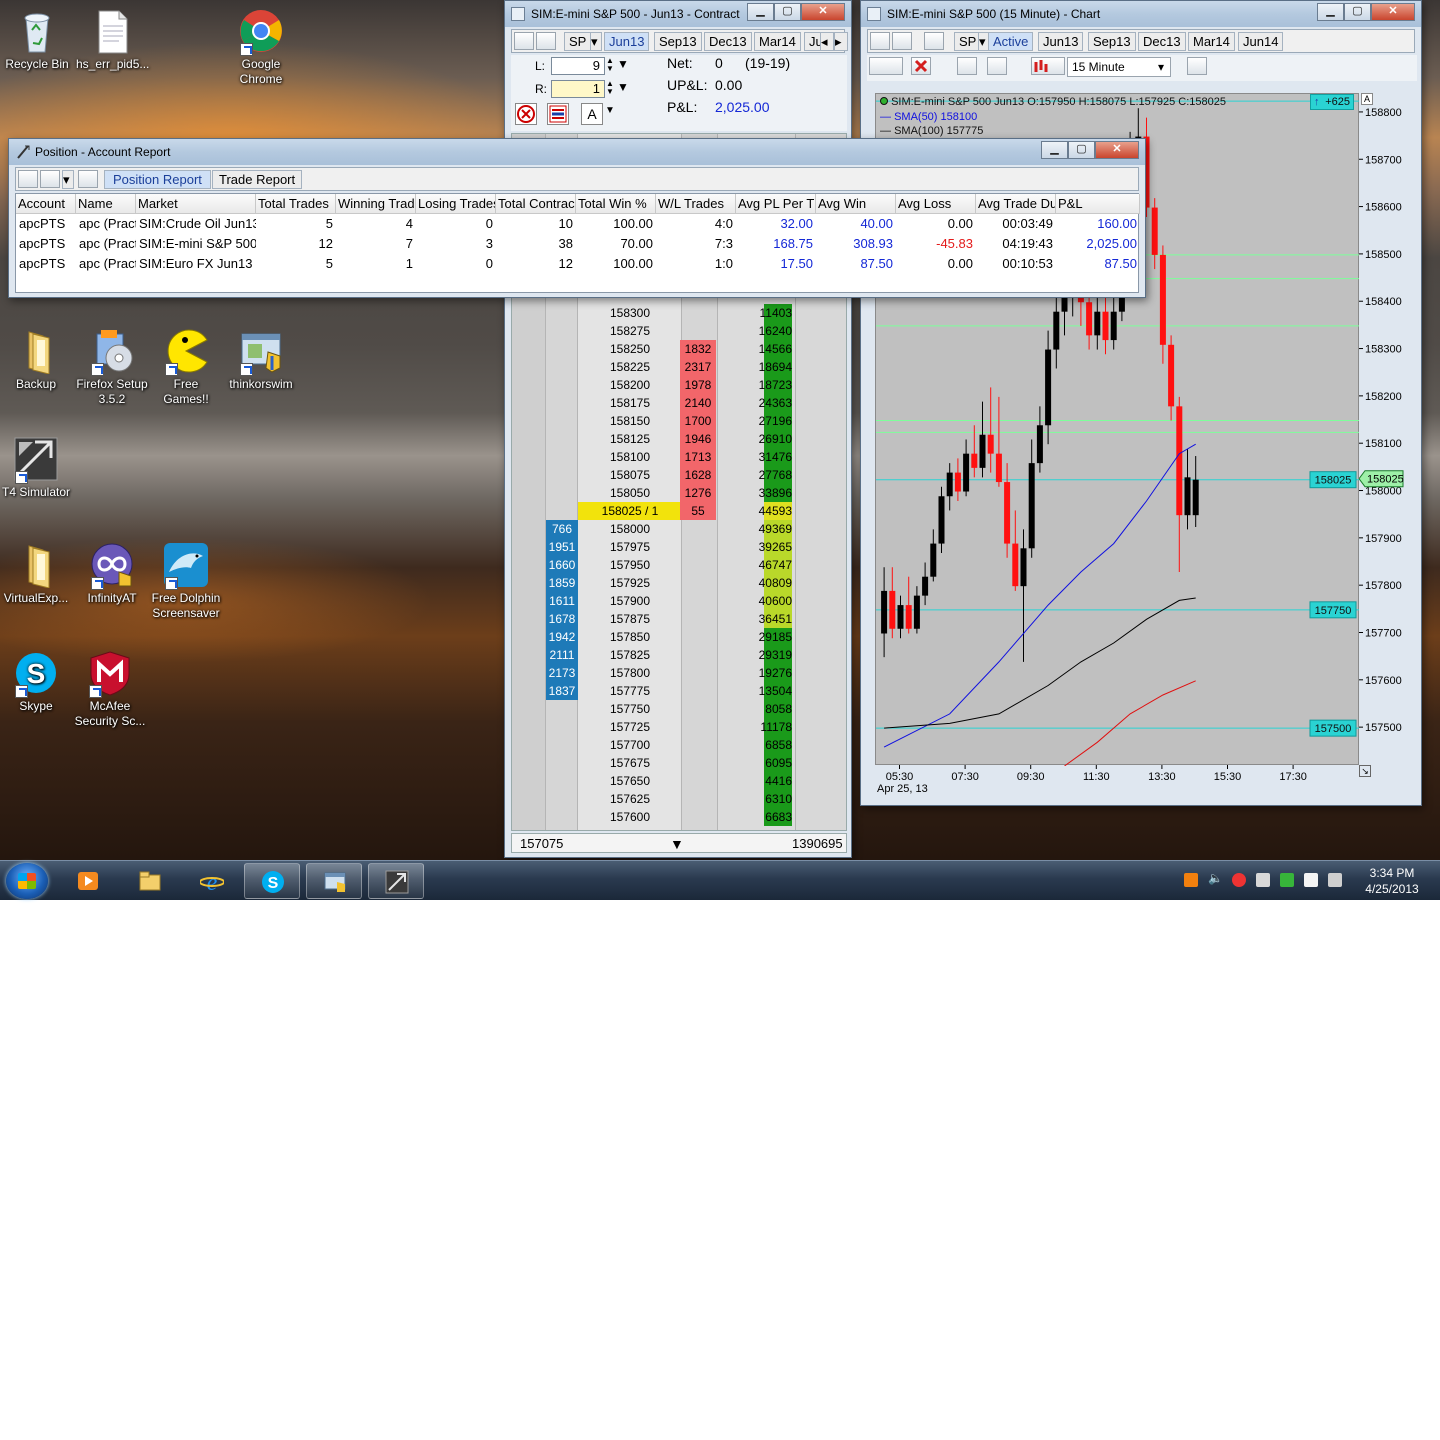 The width and height of the screenshot is (1440, 1440). What do you see at coordinates (679, 619) in the screenshot?
I see `ladder-row: 1678 157875 36451` at bounding box center [679, 619].